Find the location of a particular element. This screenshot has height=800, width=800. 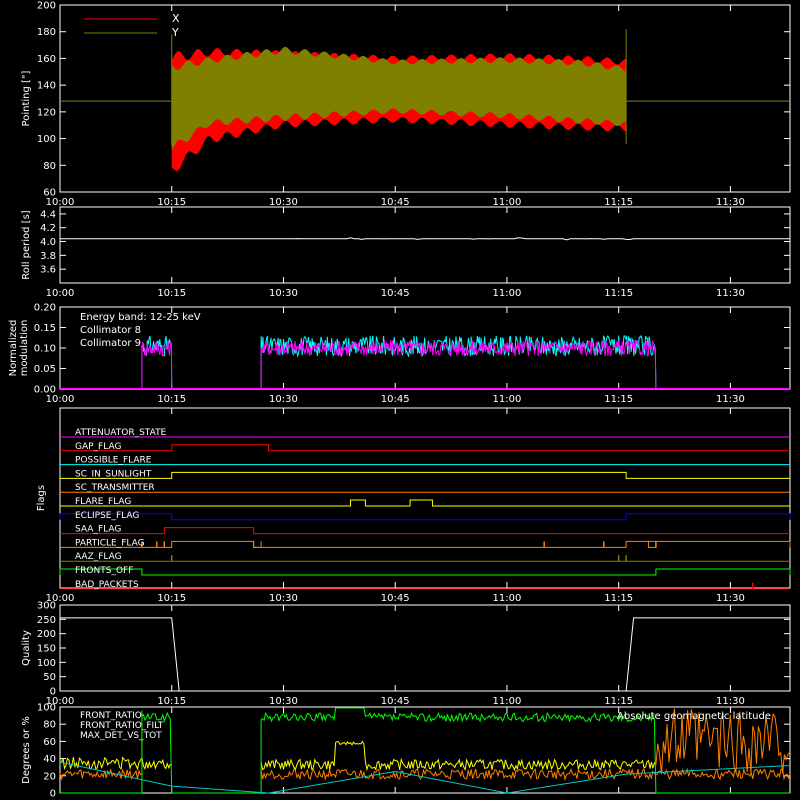

legend-label-x: X is located at coordinates (176, 18).